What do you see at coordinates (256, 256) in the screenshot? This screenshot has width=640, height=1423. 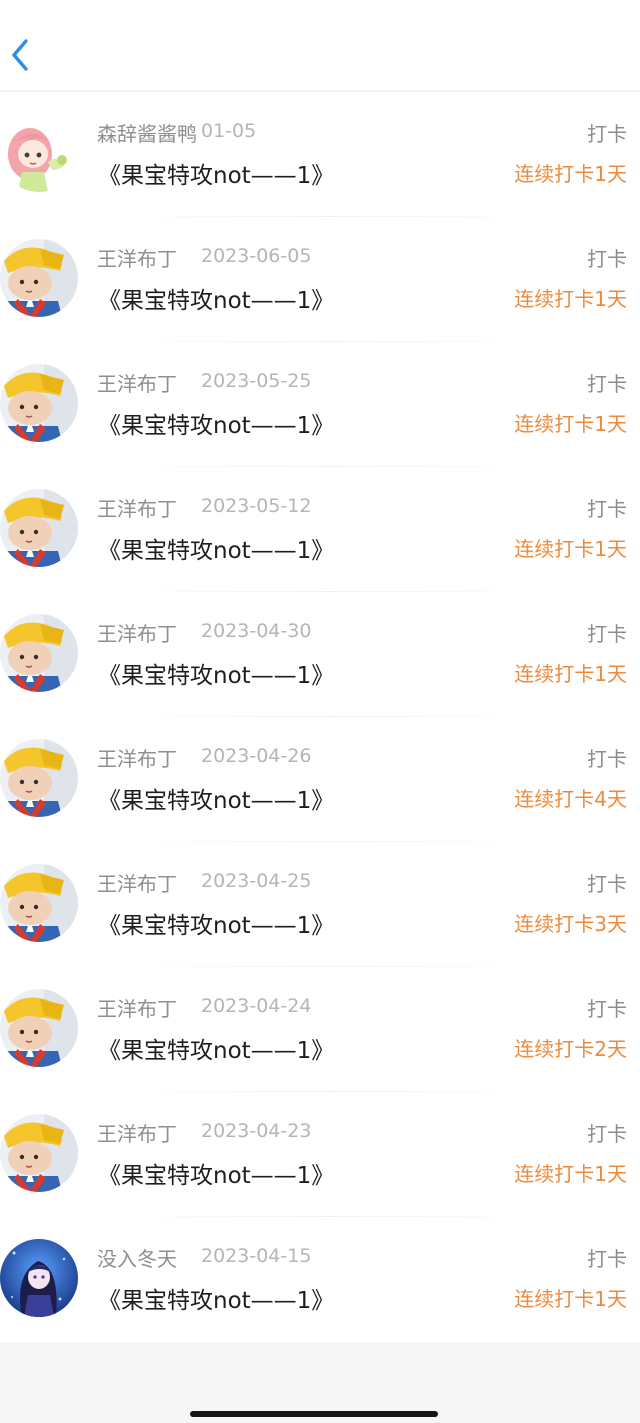 I see `checkin-date: 2023-06-05` at bounding box center [256, 256].